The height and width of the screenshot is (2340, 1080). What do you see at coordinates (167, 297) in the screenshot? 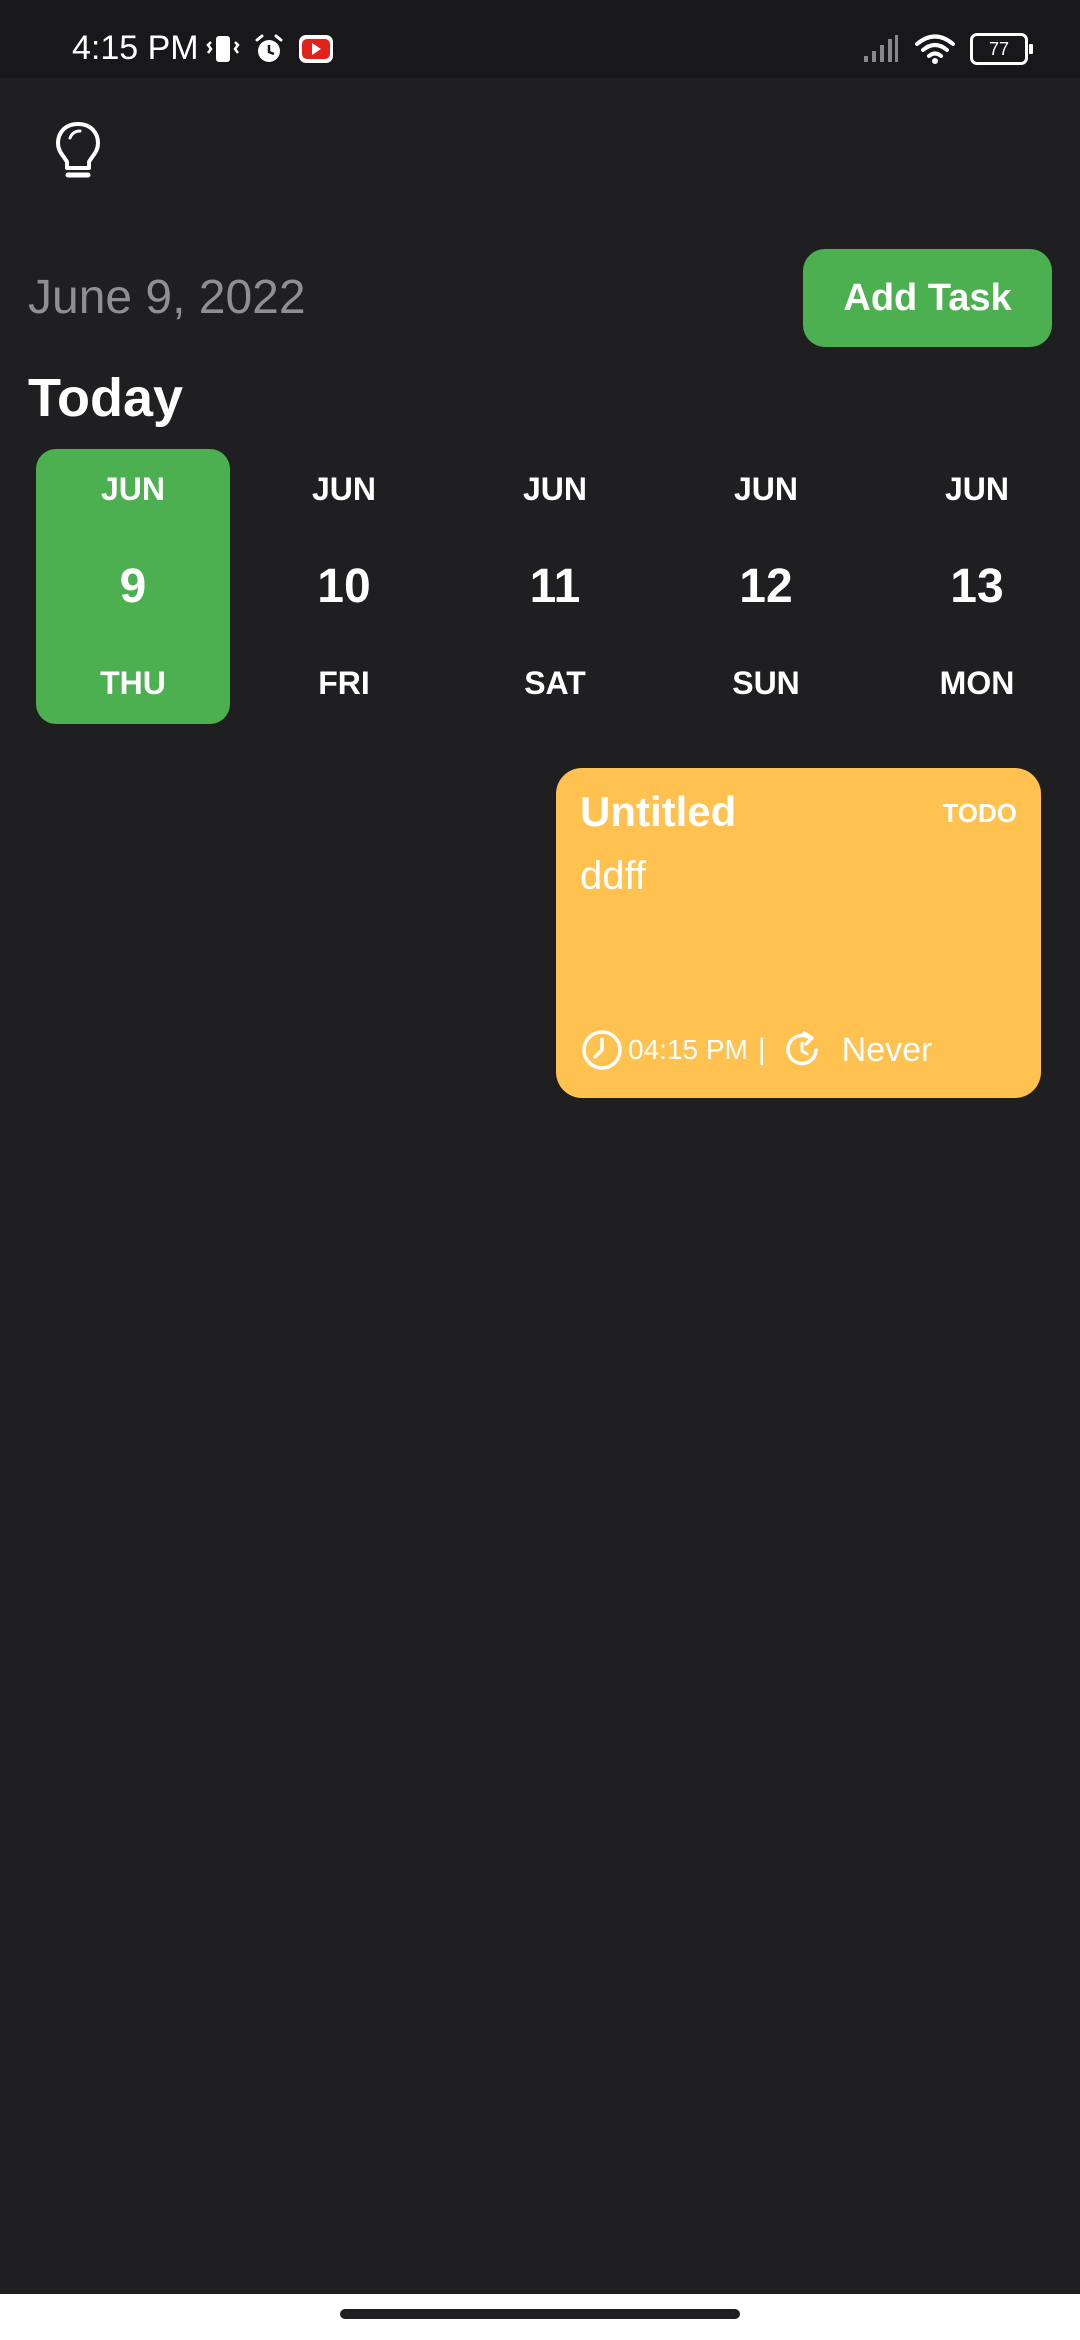
I see `current-date: June 9, 2022` at bounding box center [167, 297].